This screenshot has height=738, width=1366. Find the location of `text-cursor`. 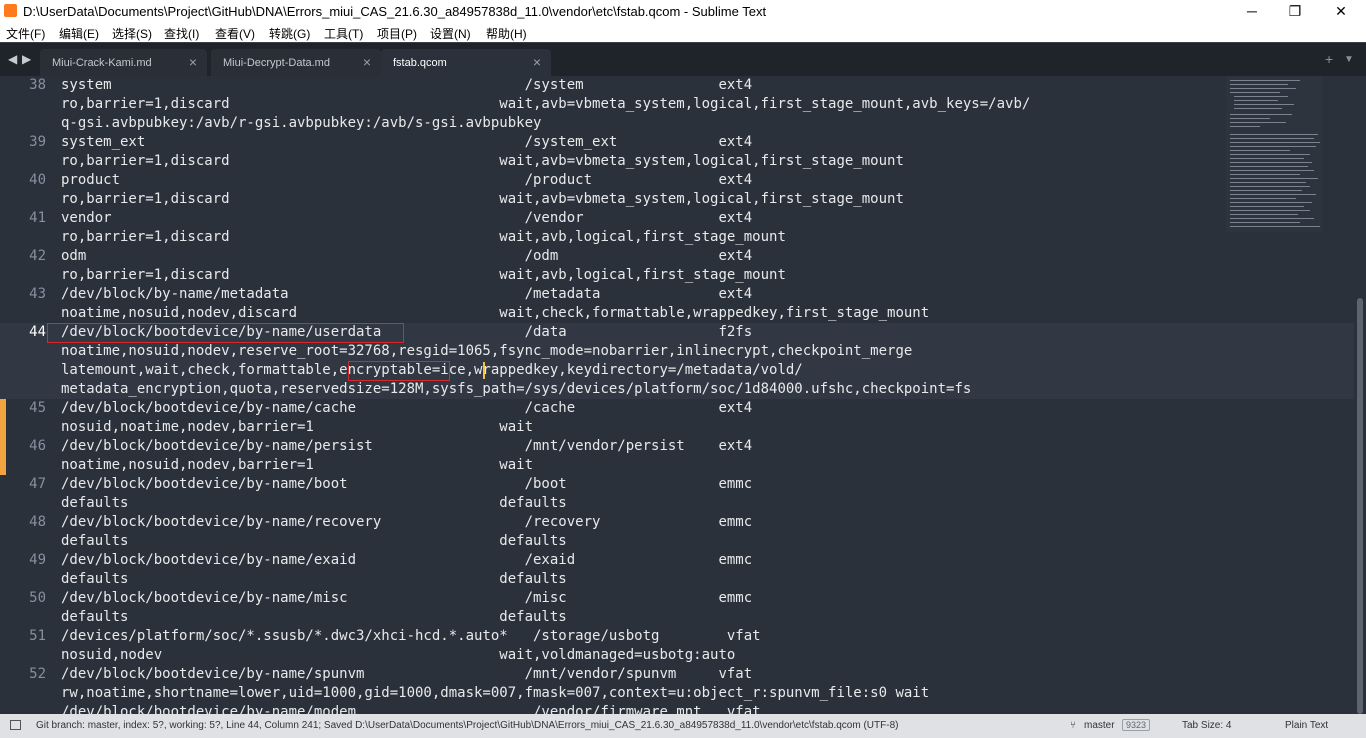

text-cursor is located at coordinates (484, 370).